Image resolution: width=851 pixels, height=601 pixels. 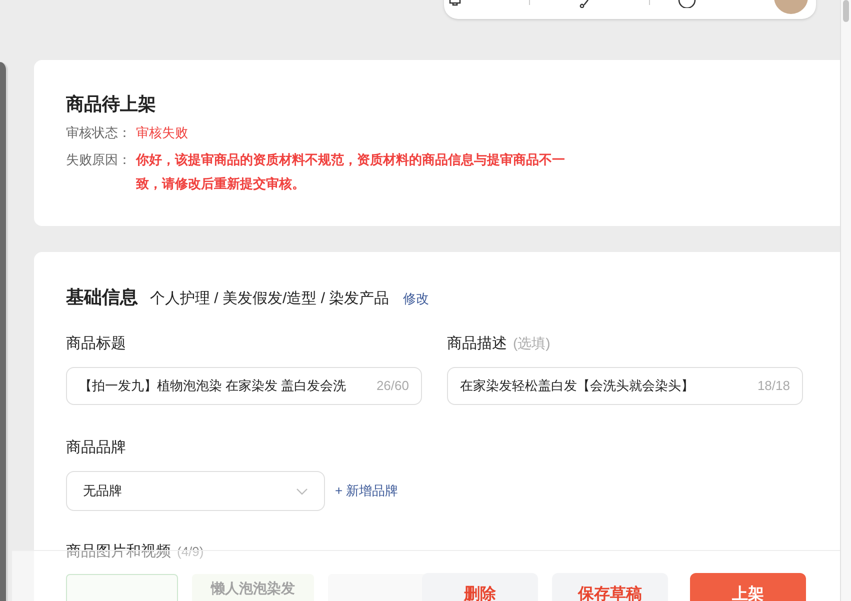 What do you see at coordinates (213, 386) in the screenshot?
I see `input-value: 【拍一发九】植物泡泡染 在家染发 盖白发会洗` at bounding box center [213, 386].